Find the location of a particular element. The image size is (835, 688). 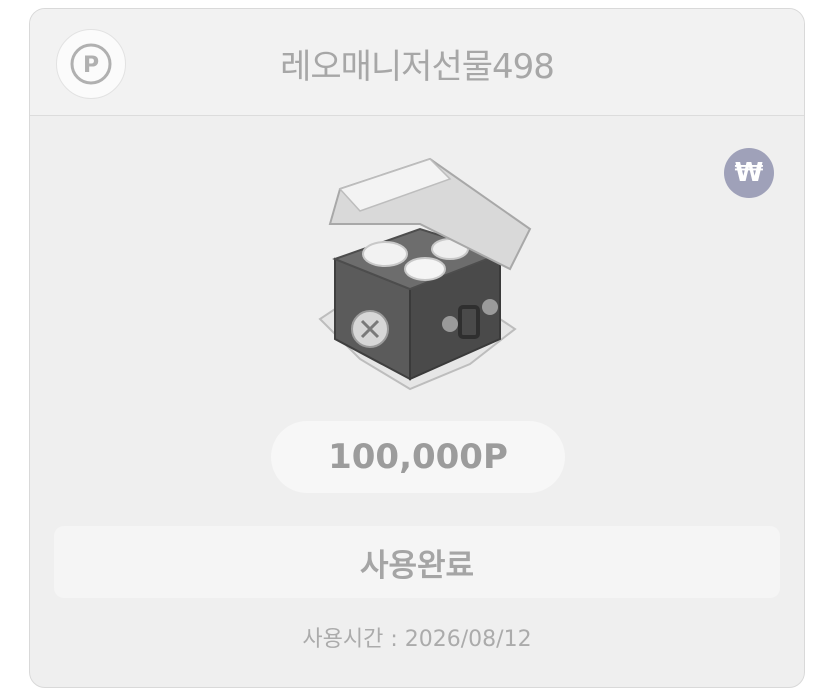

usage-time-label: 사용시간 is located at coordinates (343, 639).